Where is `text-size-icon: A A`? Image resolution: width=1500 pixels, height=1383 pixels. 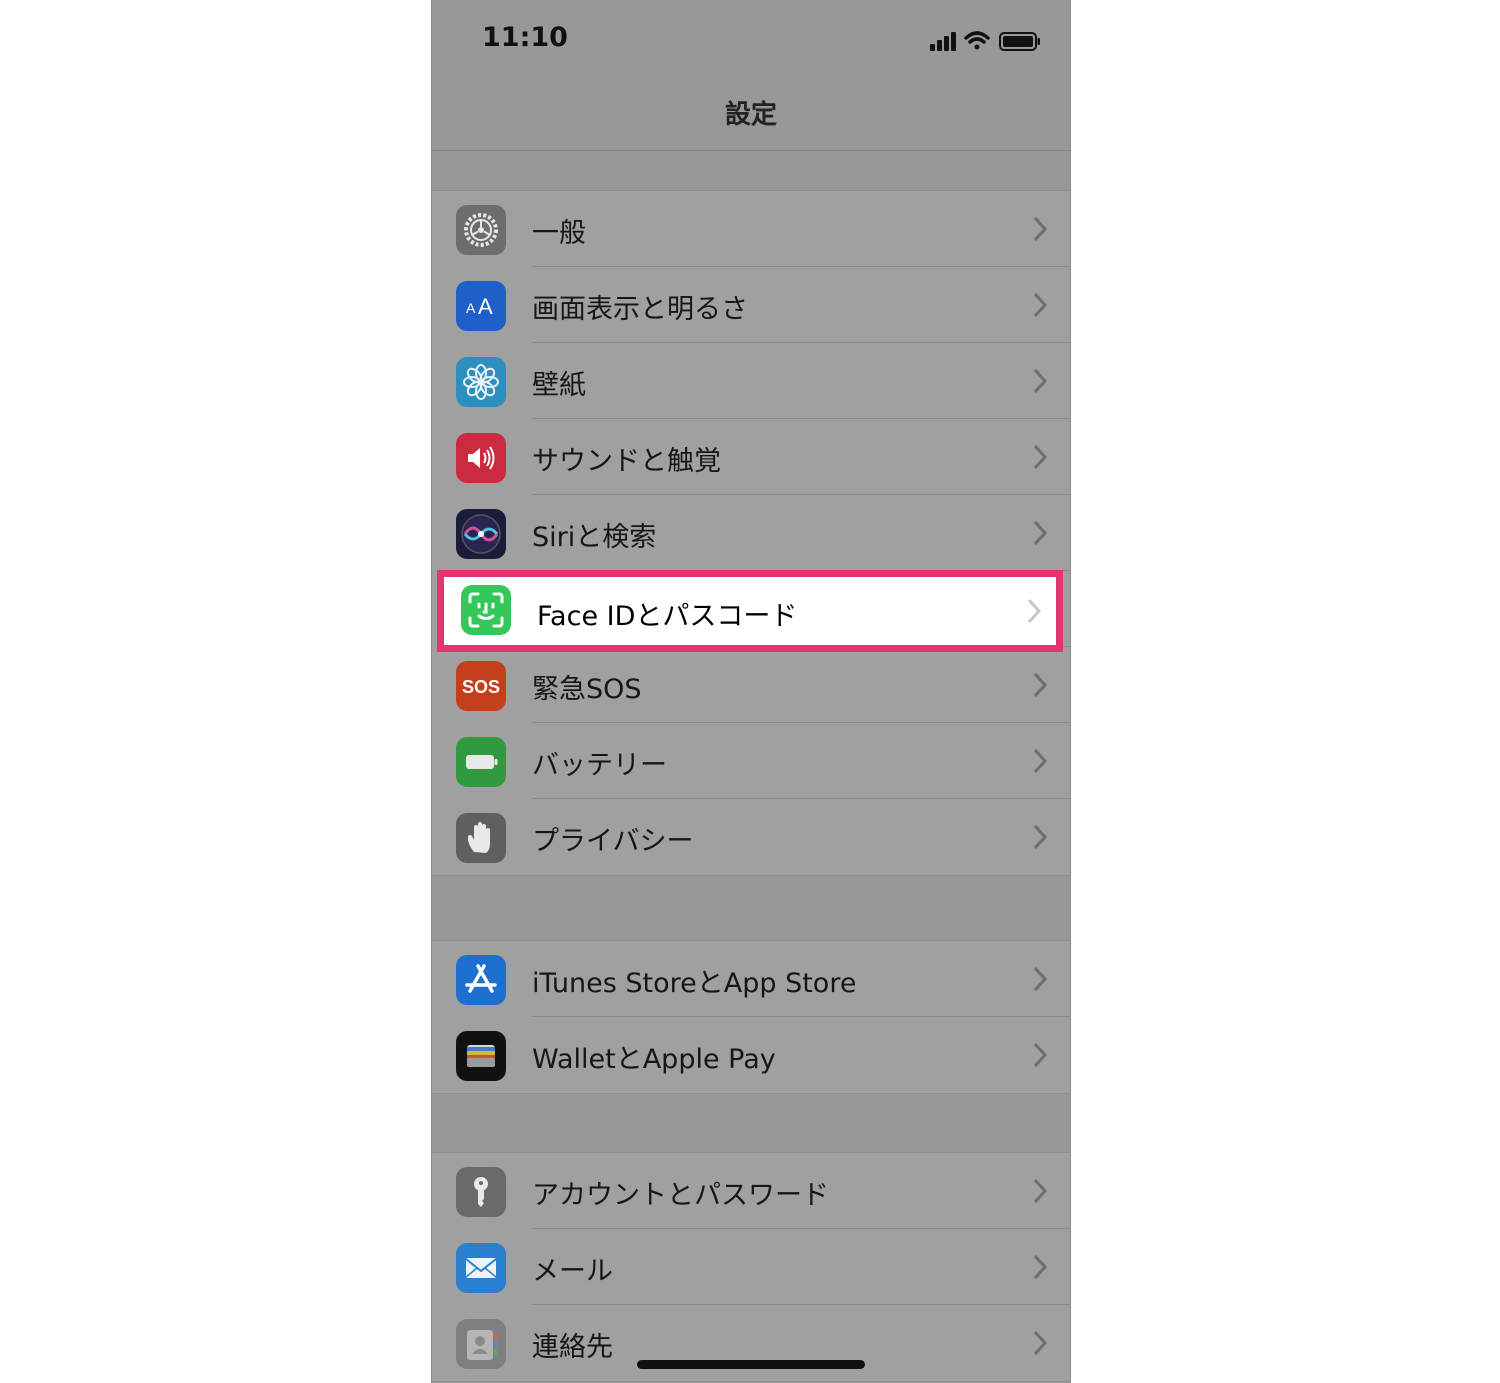
text-size-icon: A A is located at coordinates (481, 306).